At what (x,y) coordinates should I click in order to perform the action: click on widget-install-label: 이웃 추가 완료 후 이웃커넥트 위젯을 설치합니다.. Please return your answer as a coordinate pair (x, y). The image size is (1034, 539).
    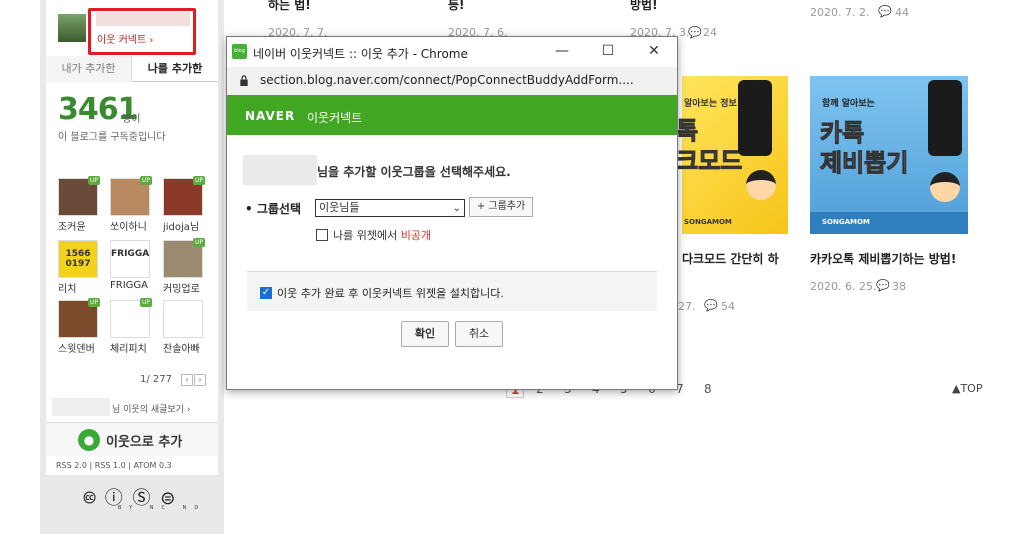
    Looking at the image, I should click on (390, 293).